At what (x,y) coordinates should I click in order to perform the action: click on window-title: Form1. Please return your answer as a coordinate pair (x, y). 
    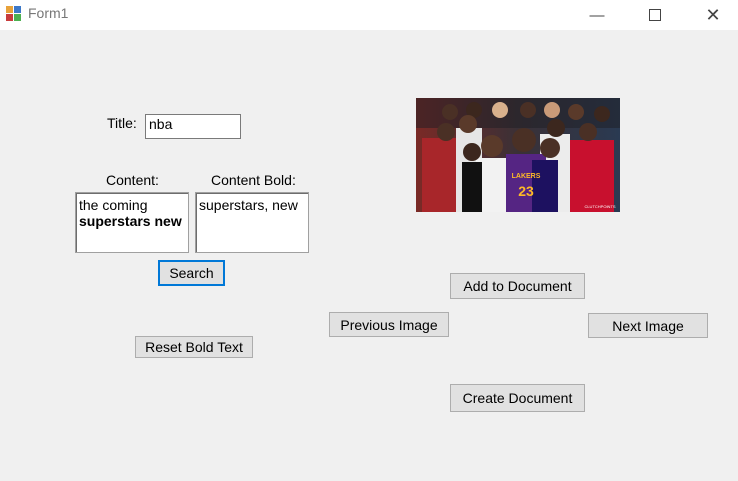
    Looking at the image, I should click on (48, 13).